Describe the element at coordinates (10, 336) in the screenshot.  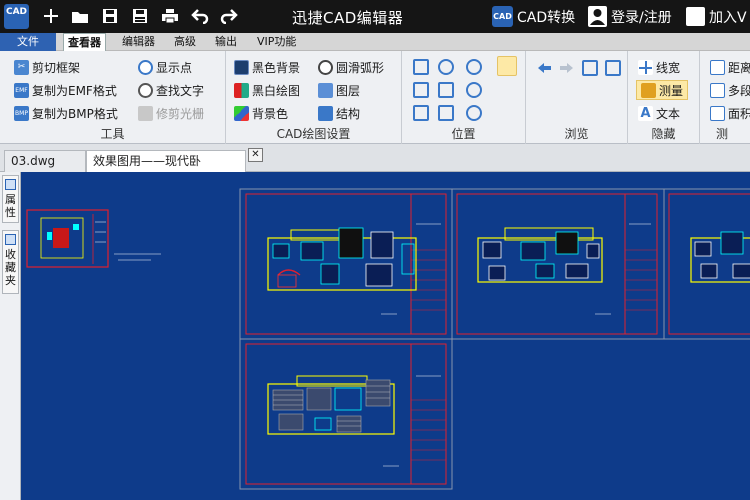
I see `side-panel: 属性 收藏夹` at that location.